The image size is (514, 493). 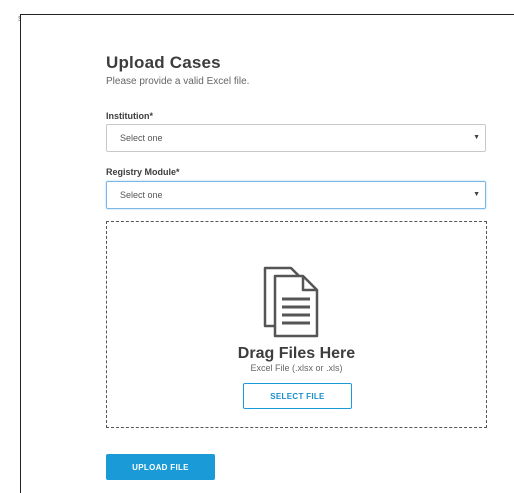 I want to click on select-file-button: SELECT FILE, so click(x=297, y=396).